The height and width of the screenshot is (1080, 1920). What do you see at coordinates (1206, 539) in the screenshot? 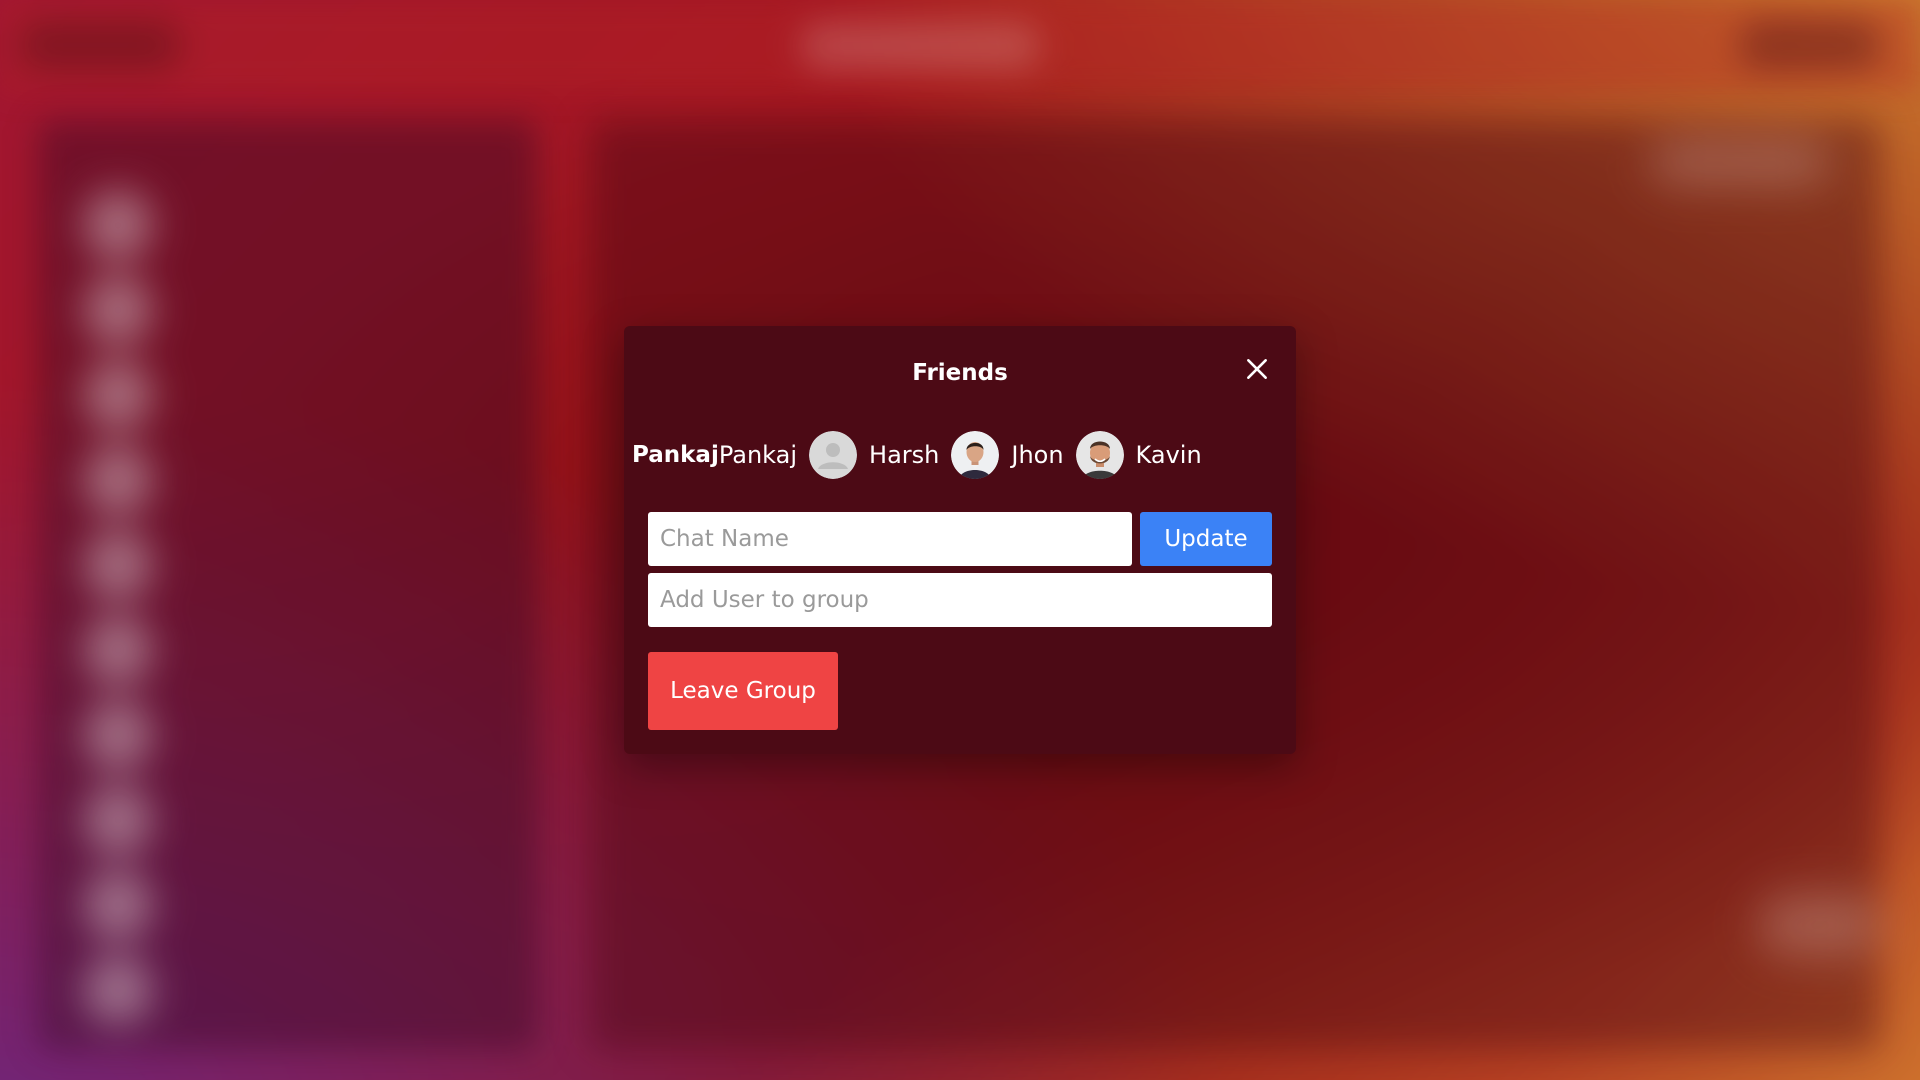
I see `update-button: Update` at bounding box center [1206, 539].